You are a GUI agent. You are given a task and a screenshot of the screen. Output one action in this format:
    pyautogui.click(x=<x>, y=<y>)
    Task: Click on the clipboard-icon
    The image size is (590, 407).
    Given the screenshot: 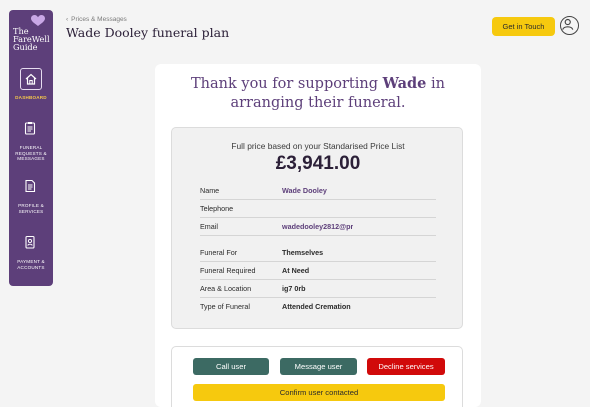 What is the action you would take?
    pyautogui.click(x=30, y=128)
    